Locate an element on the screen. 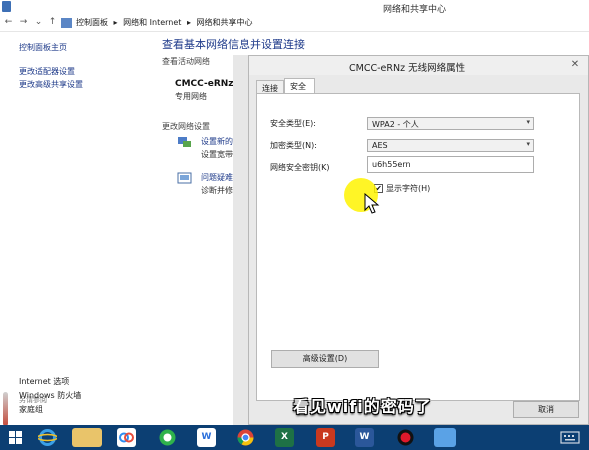 The image size is (589, 450). screen-recorder-icon is located at coordinates (405, 437).